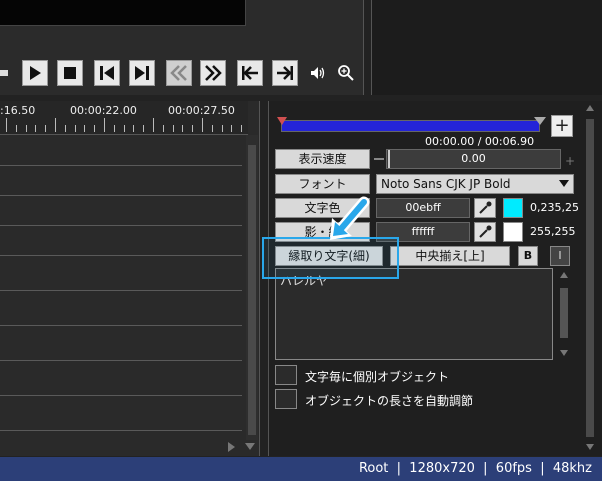  What do you see at coordinates (252, 287) in the screenshot?
I see `timeline-vertical-scrollbar` at bounding box center [252, 287].